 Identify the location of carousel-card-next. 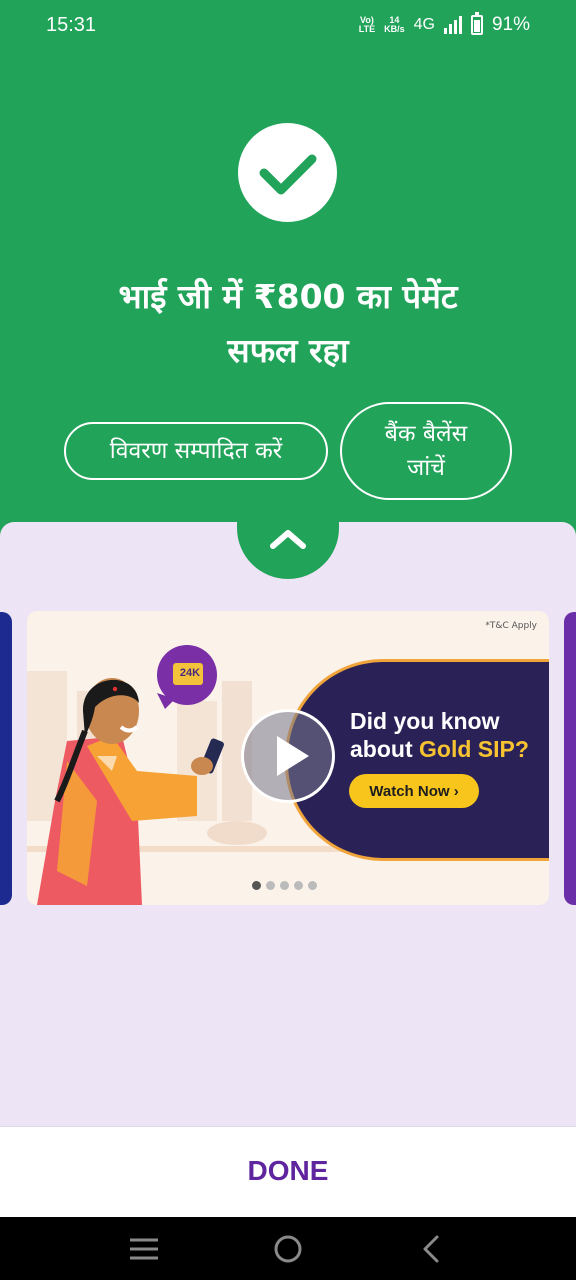
(570, 758).